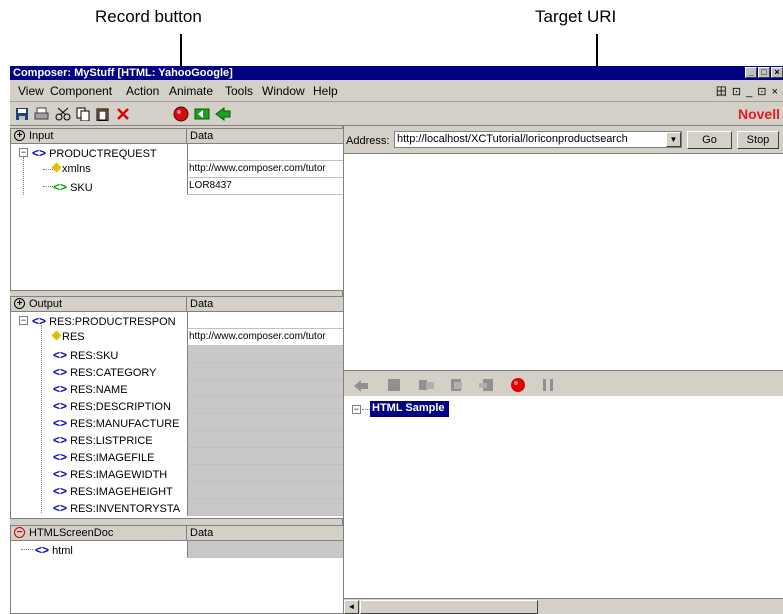  I want to click on menu-window: Window, so click(283, 91).